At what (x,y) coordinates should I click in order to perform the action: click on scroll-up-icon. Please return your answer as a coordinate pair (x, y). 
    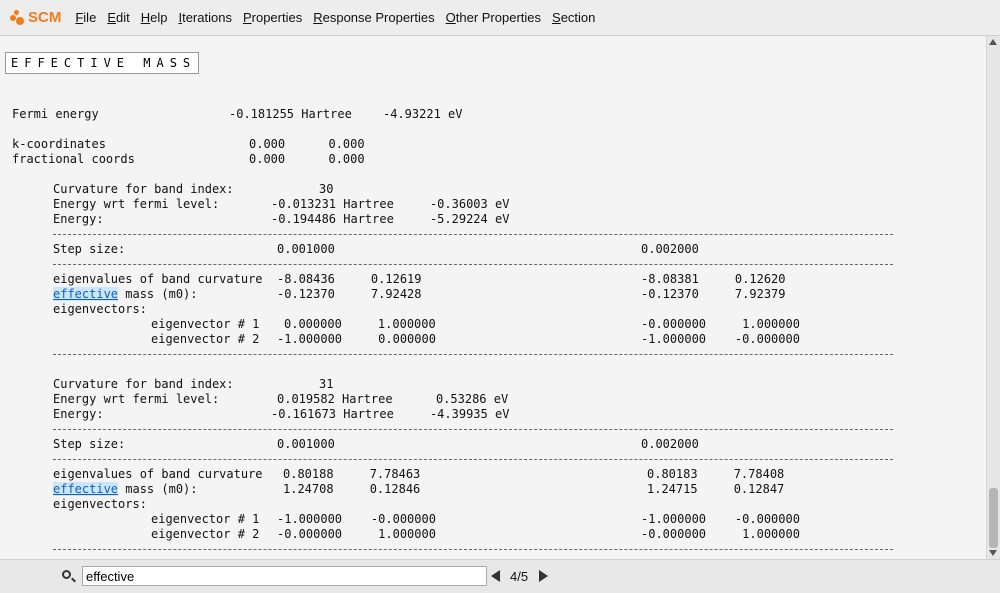
    Looking at the image, I should click on (993, 42).